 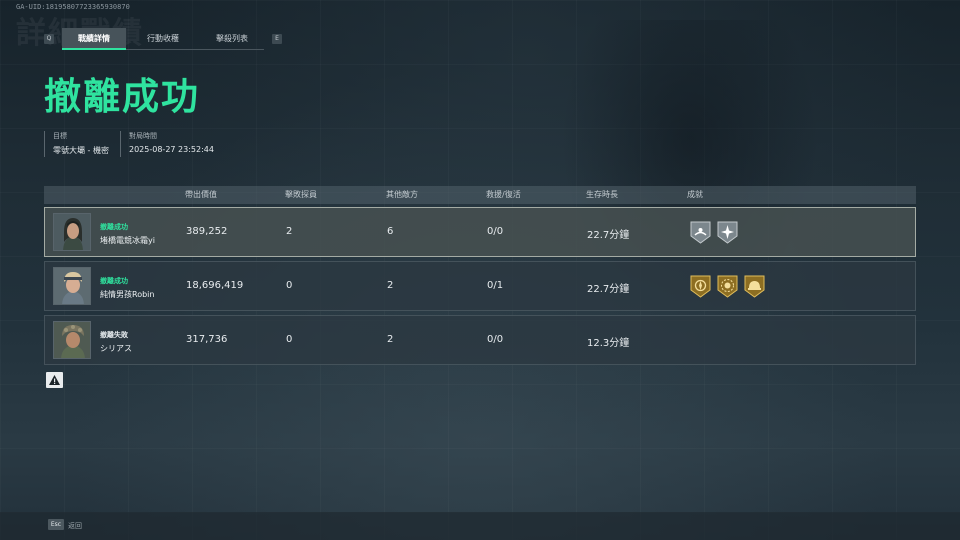 I want to click on table-header: 帶出價值 擊敗探員 其他敵方 救援/復活 生存時長 成就, so click(x=480, y=195).